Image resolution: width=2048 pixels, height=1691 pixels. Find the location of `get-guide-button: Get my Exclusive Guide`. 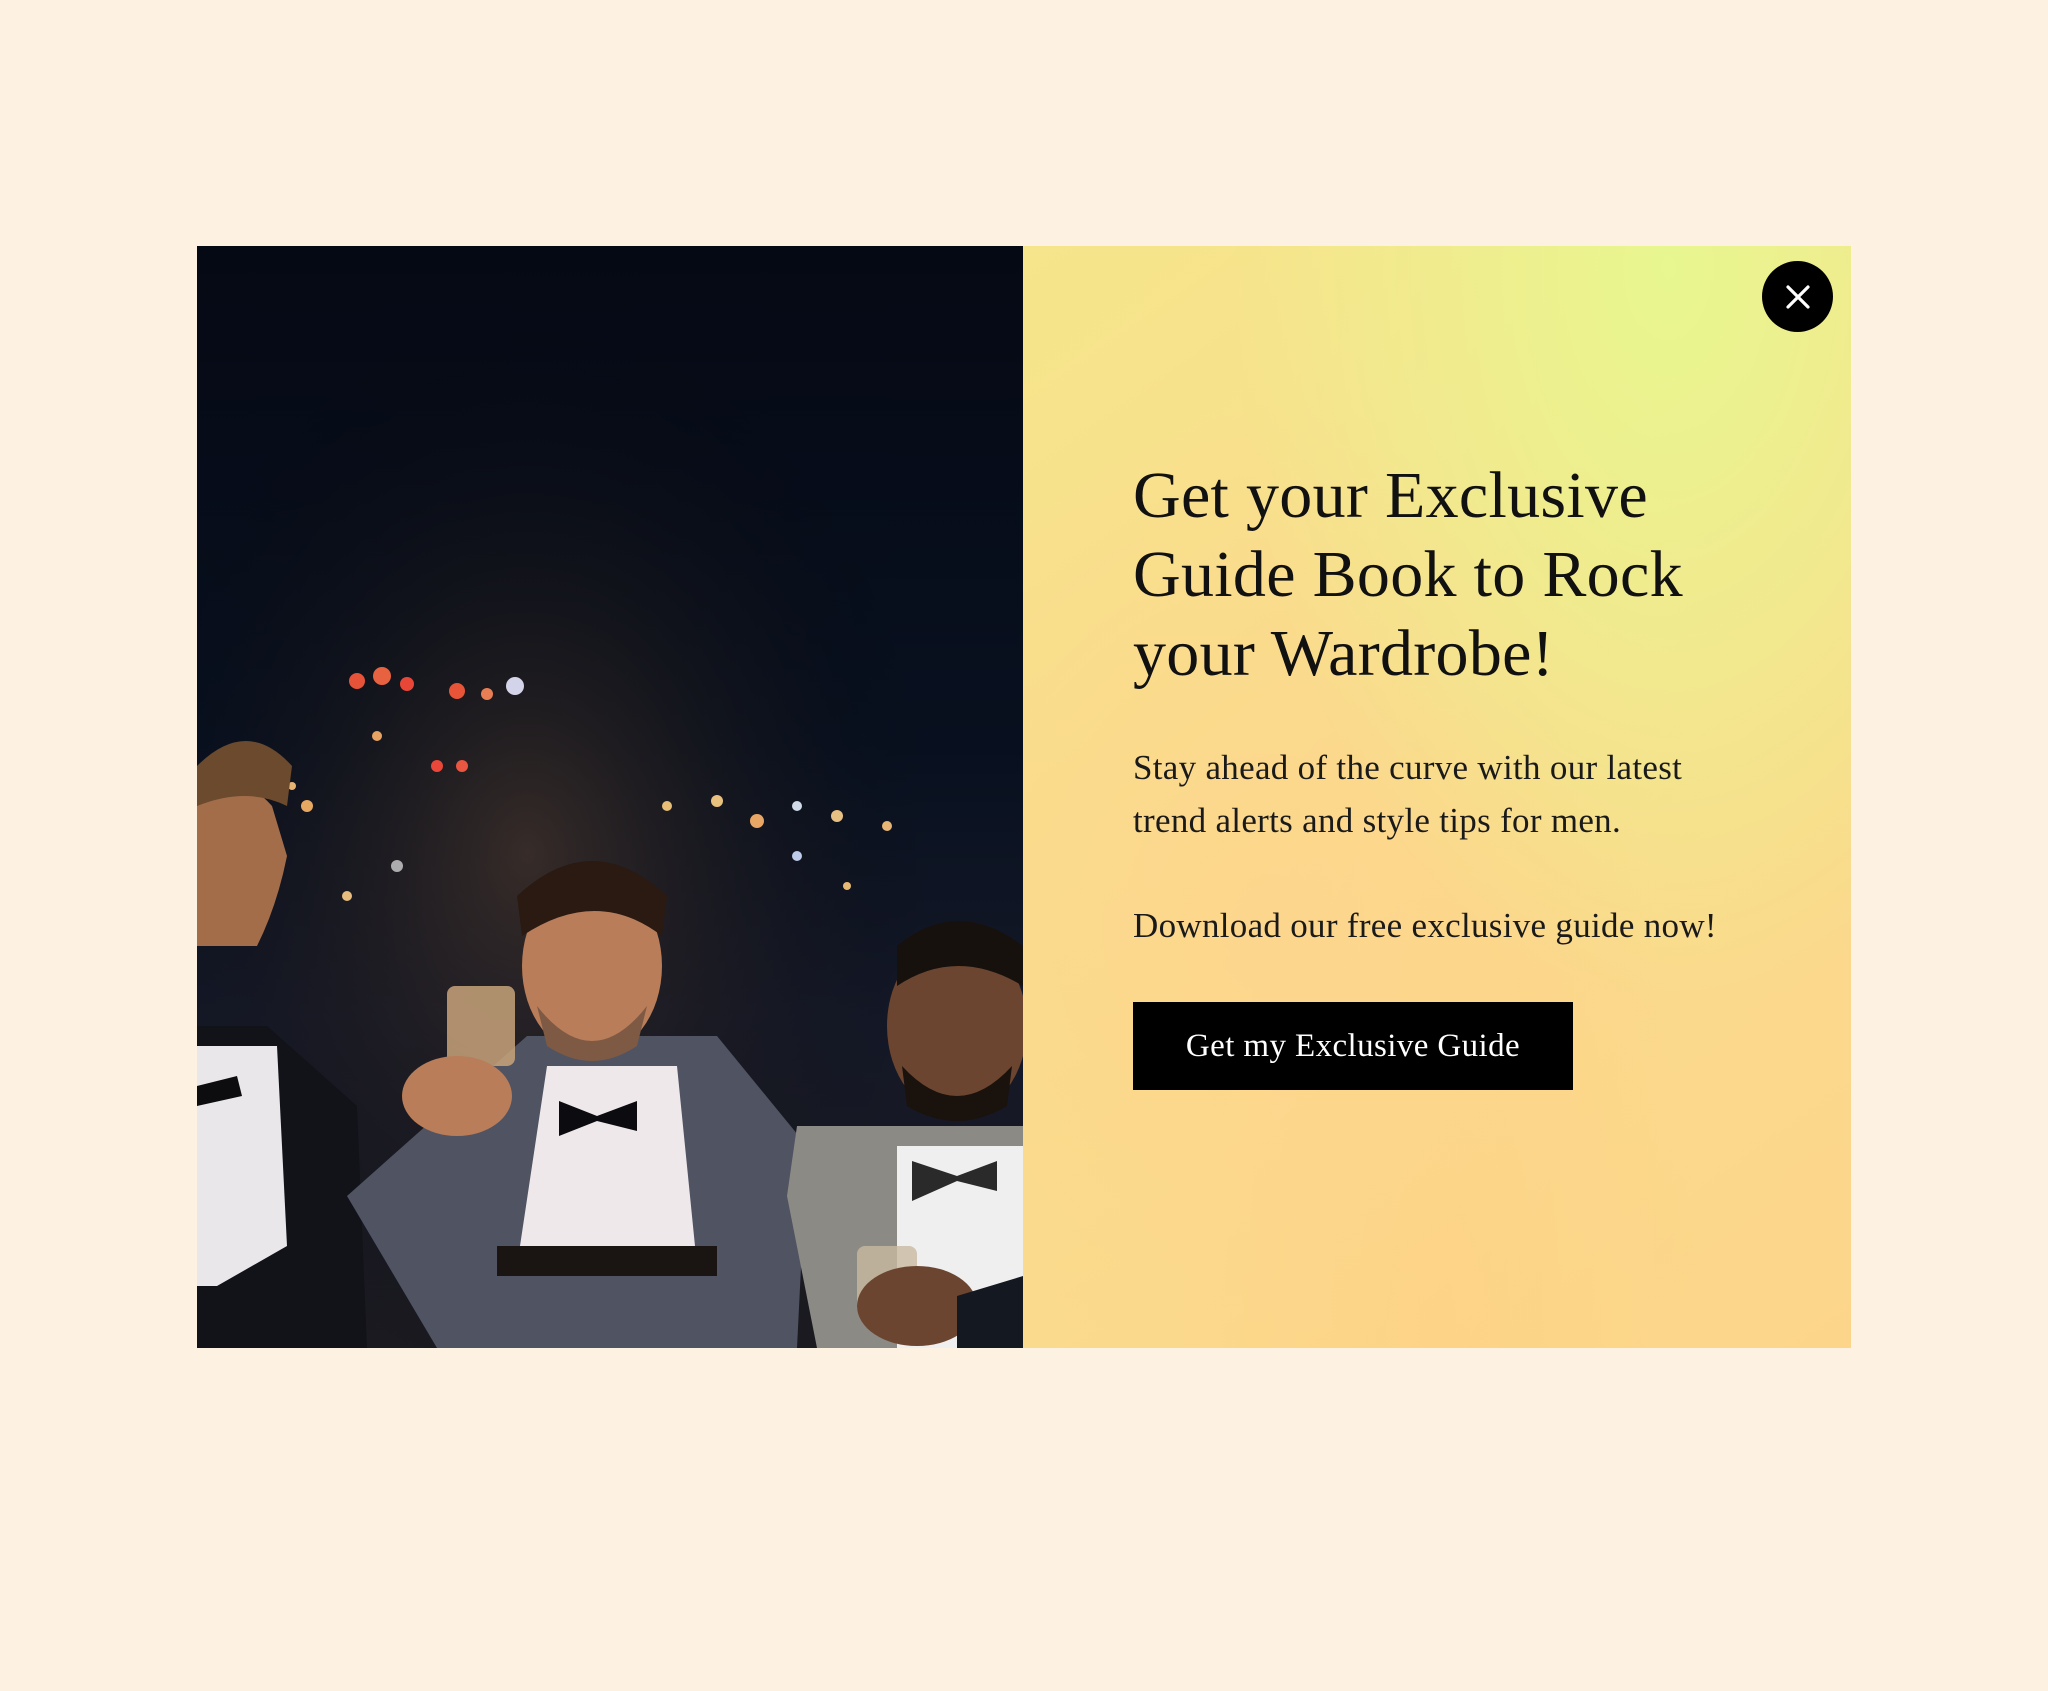

get-guide-button: Get my Exclusive Guide is located at coordinates (1353, 1046).